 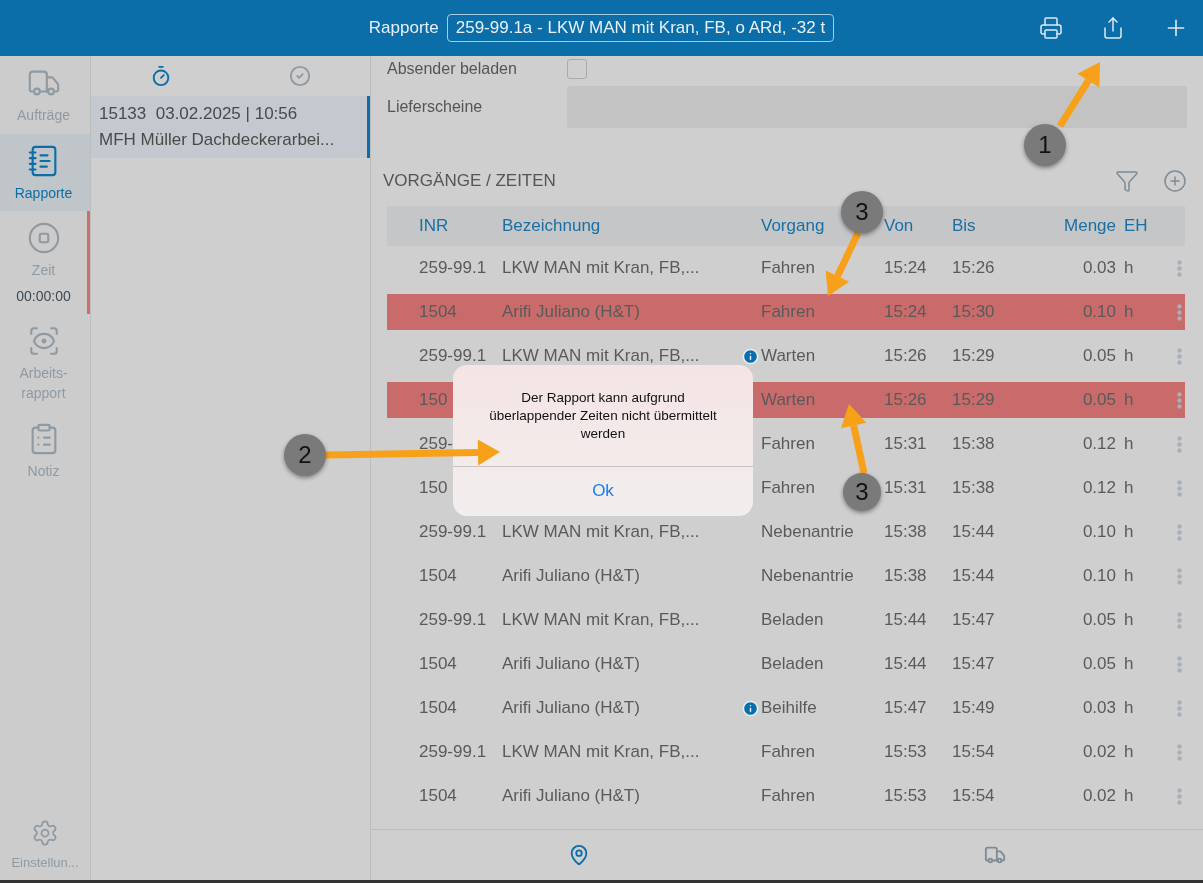 What do you see at coordinates (854, 439) in the screenshot?
I see `annotation-arrow` at bounding box center [854, 439].